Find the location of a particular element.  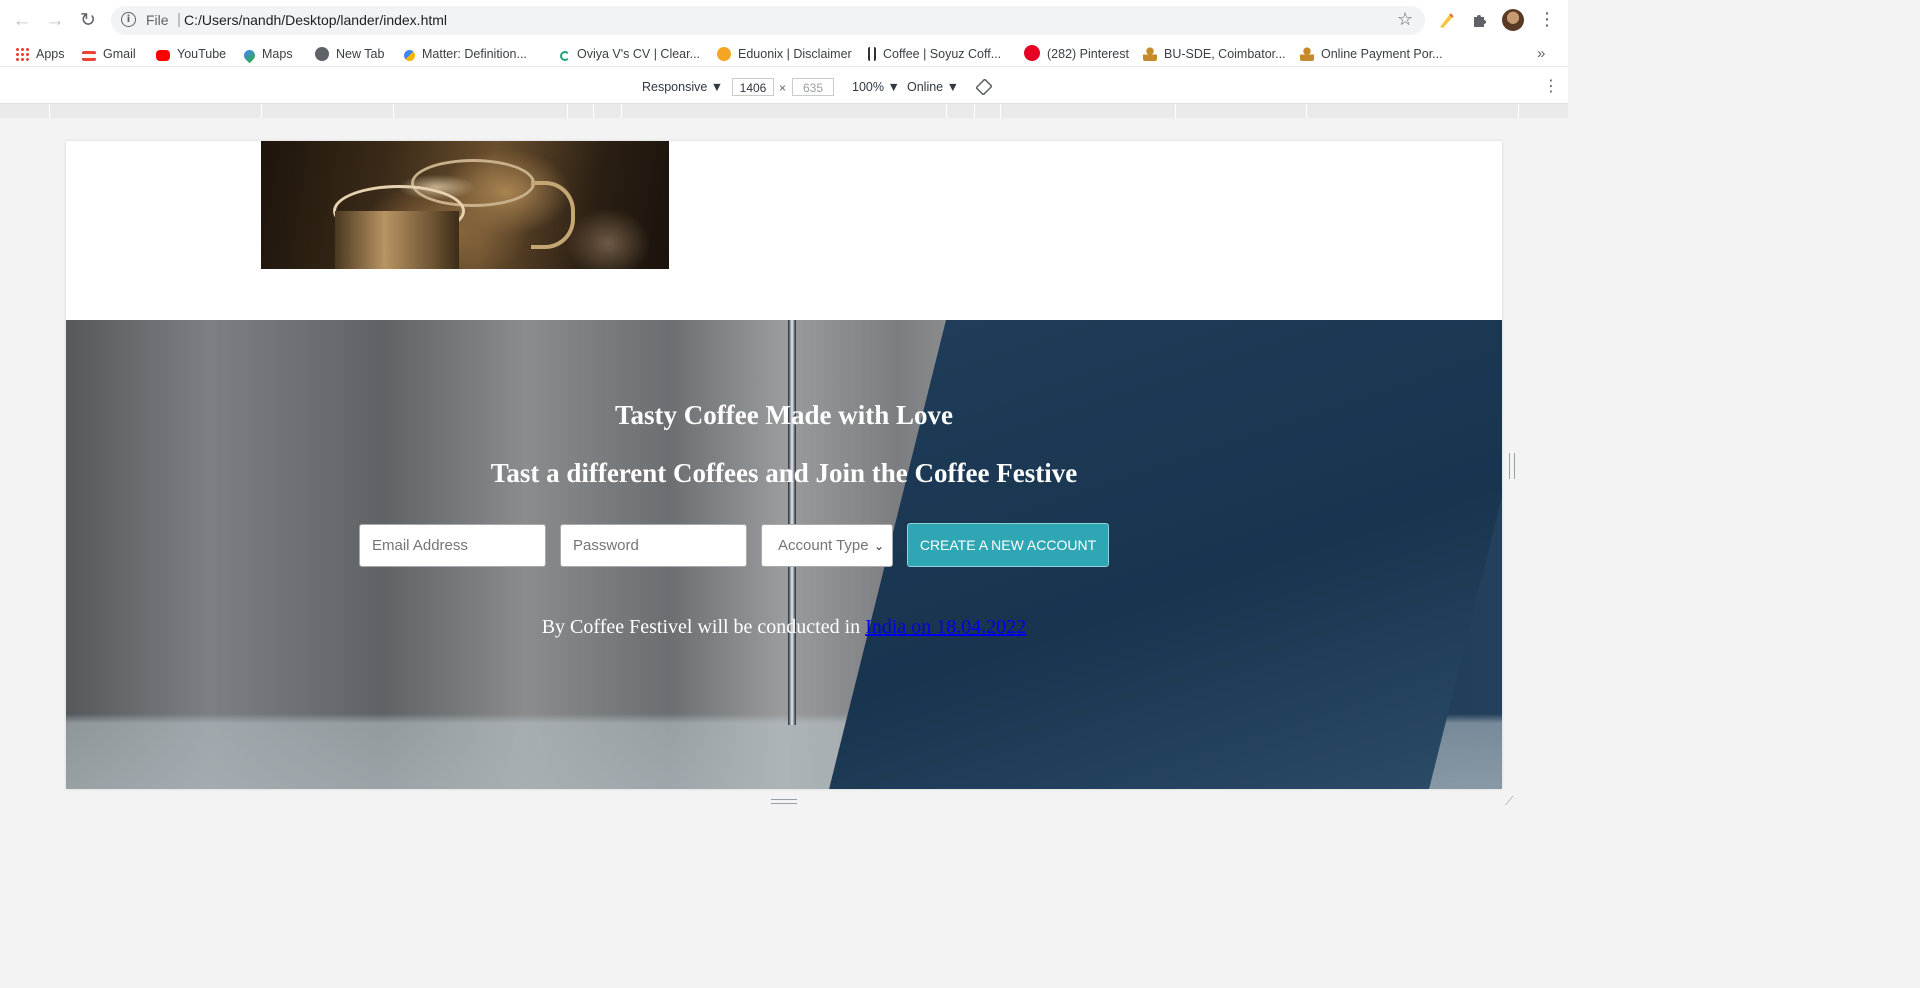

url-scheme: File is located at coordinates (157, 20).